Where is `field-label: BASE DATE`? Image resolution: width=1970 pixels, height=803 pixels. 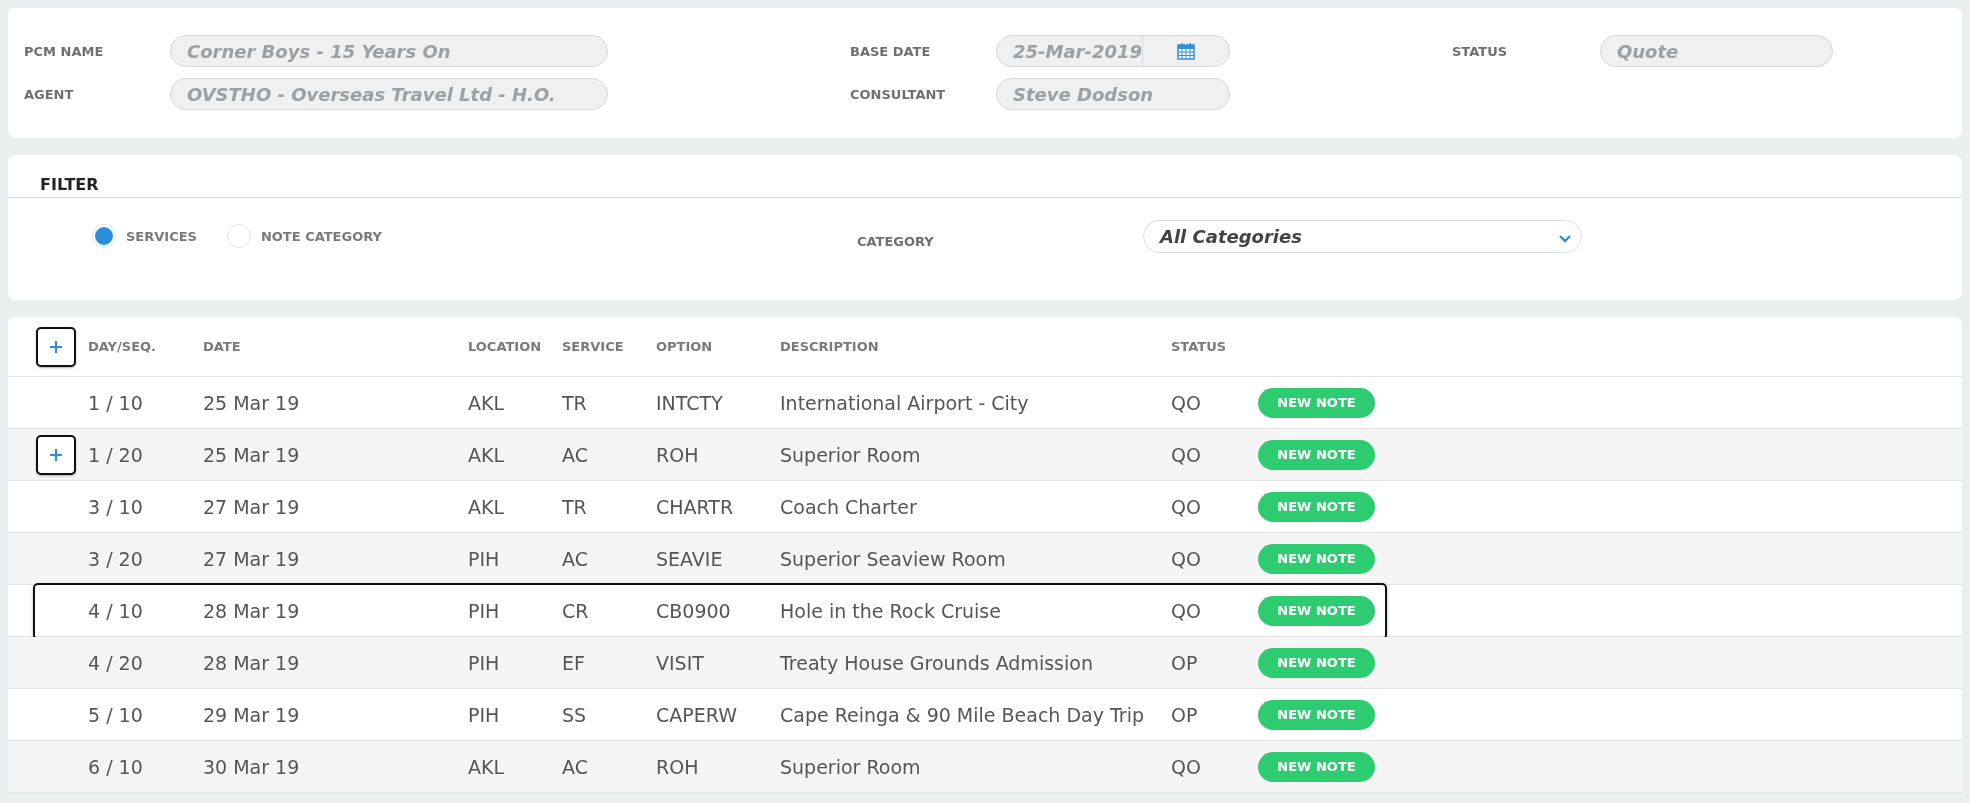
field-label: BASE DATE is located at coordinates (891, 51).